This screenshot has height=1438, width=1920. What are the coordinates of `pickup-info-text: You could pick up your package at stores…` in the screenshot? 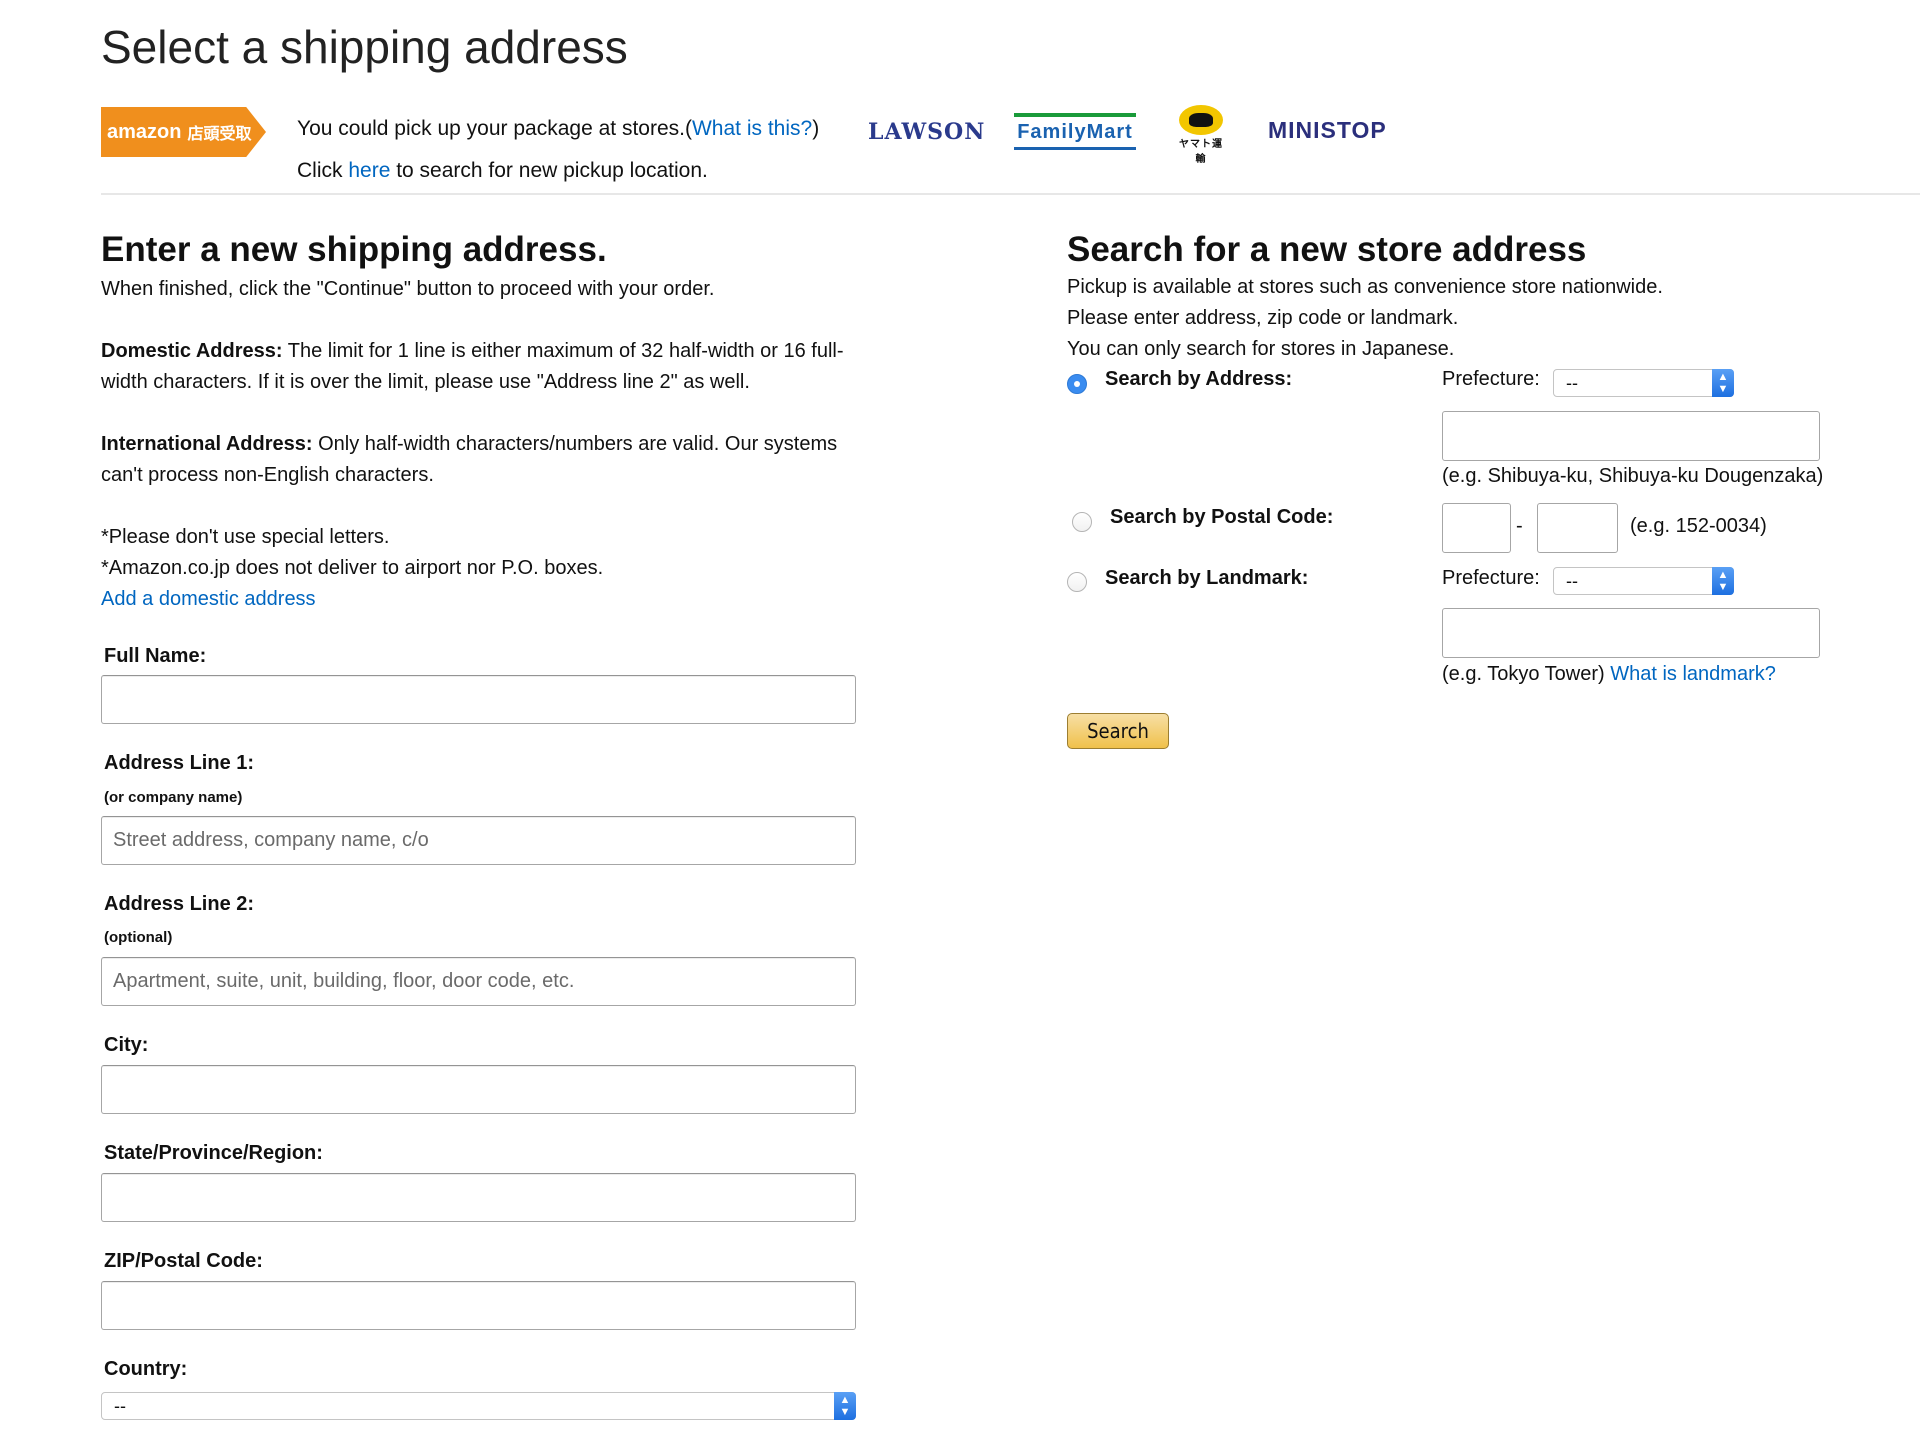 It's located at (558, 128).